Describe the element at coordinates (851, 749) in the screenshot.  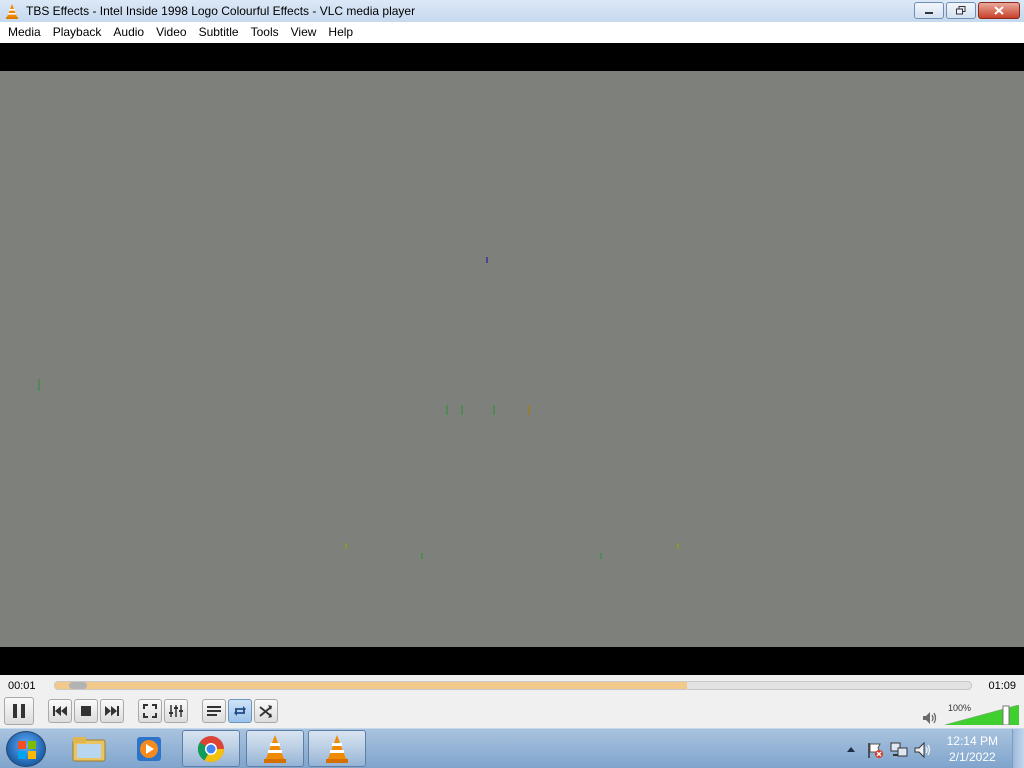
I see `show-hidden-icons-icon` at that location.